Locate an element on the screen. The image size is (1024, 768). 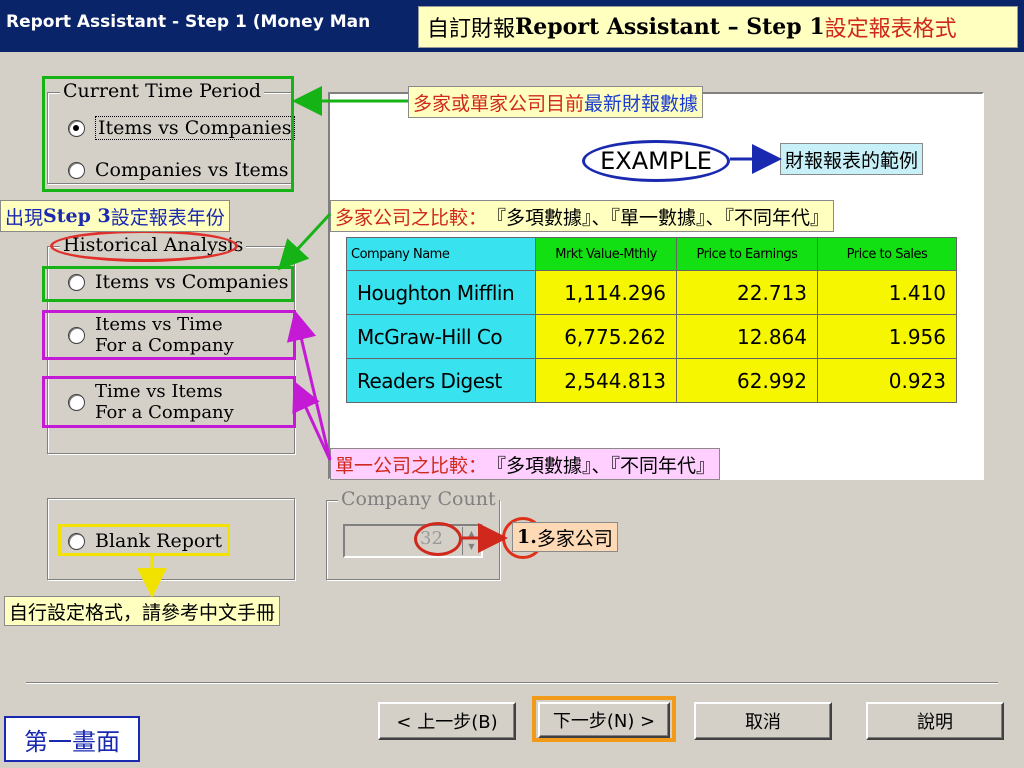
separator is located at coordinates (512, 683).